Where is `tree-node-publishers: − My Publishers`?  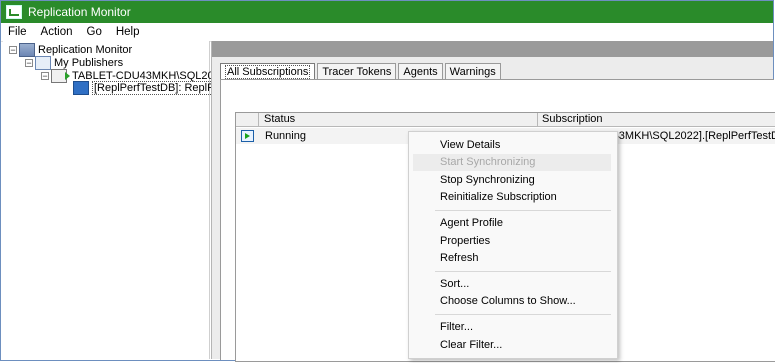
tree-node-publishers: − My Publishers is located at coordinates (74, 63).